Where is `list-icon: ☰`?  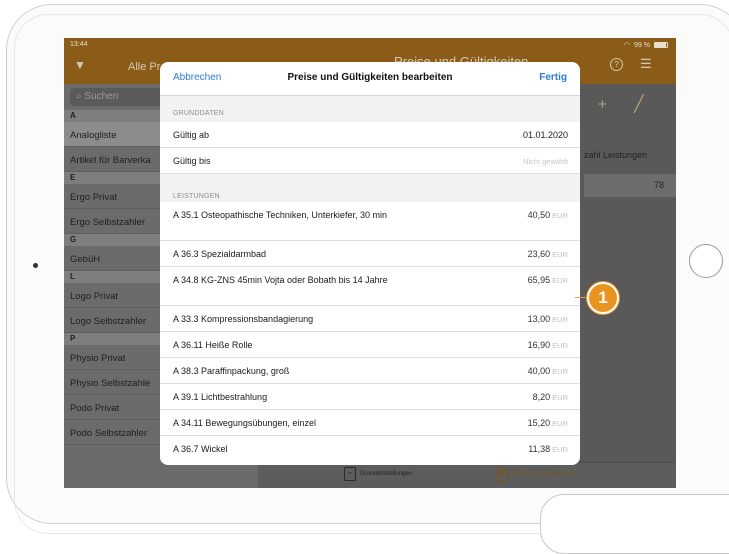 list-icon: ☰ is located at coordinates (646, 64).